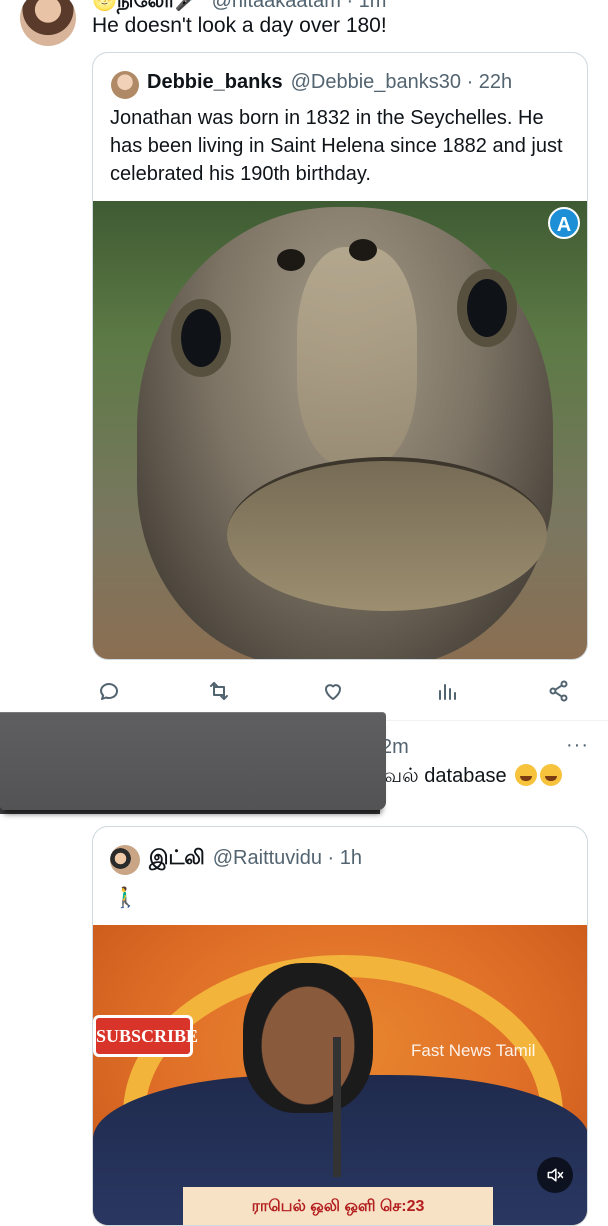 This screenshot has width=608, height=1226. I want to click on views-icon, so click(447, 691).